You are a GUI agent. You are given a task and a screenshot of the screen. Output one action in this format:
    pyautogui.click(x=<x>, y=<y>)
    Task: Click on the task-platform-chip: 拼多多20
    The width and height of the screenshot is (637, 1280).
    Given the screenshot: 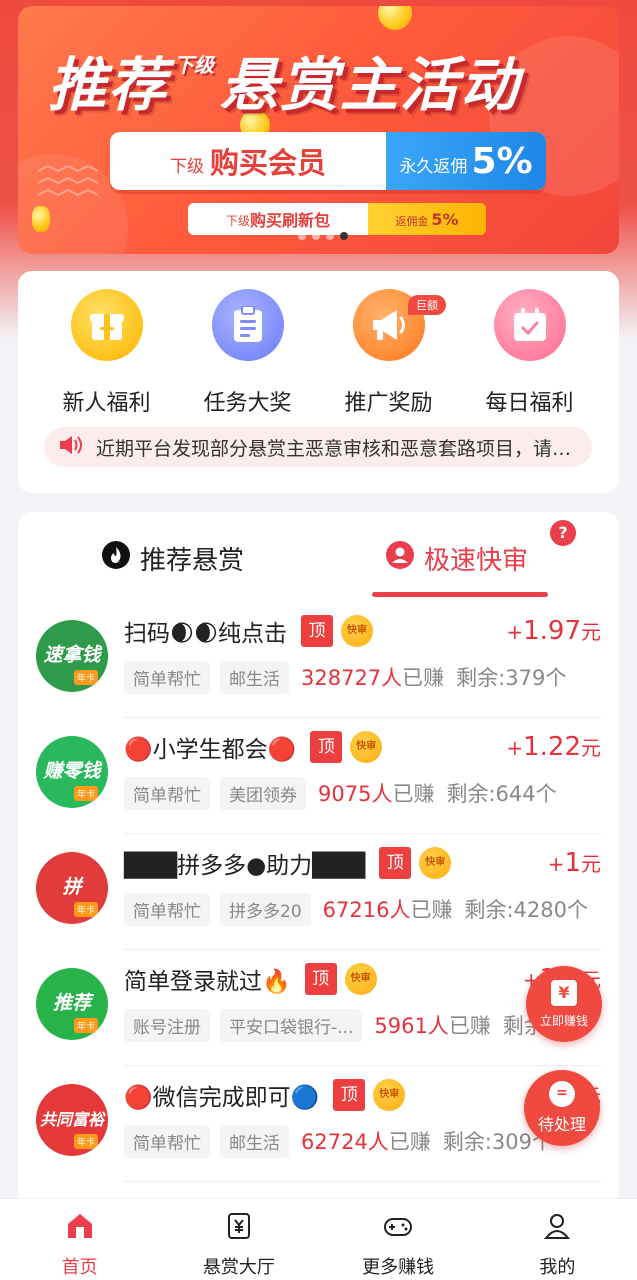 What is the action you would take?
    pyautogui.click(x=265, y=909)
    